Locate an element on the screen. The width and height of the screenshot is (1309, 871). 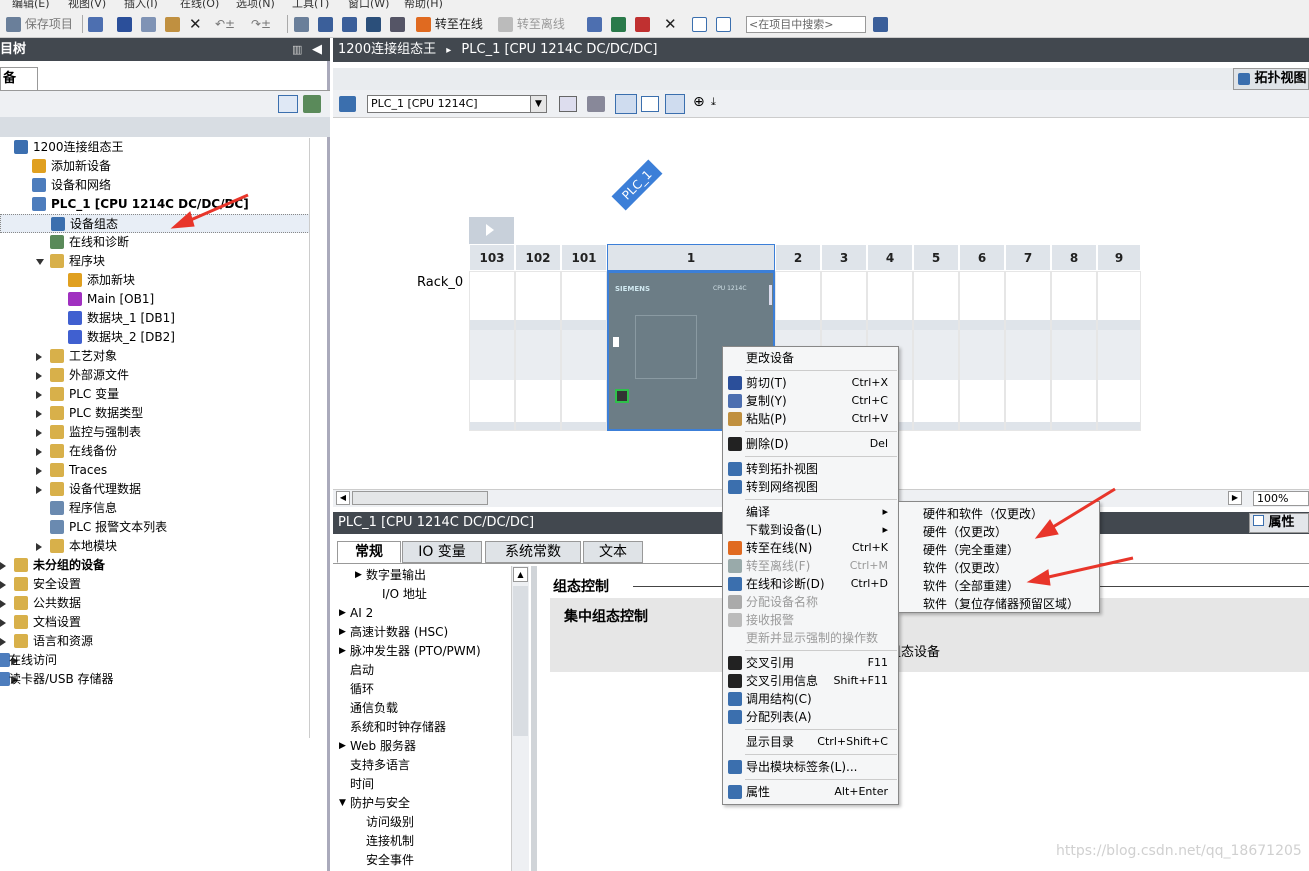
slot-header: 1 is located at coordinates (691, 257).